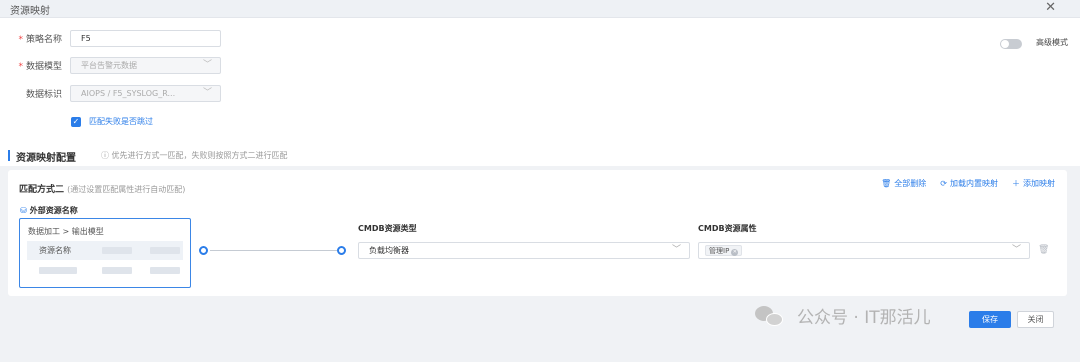  Describe the element at coordinates (40, 66) in the screenshot. I see `data-model-label: * 数据模型` at that location.